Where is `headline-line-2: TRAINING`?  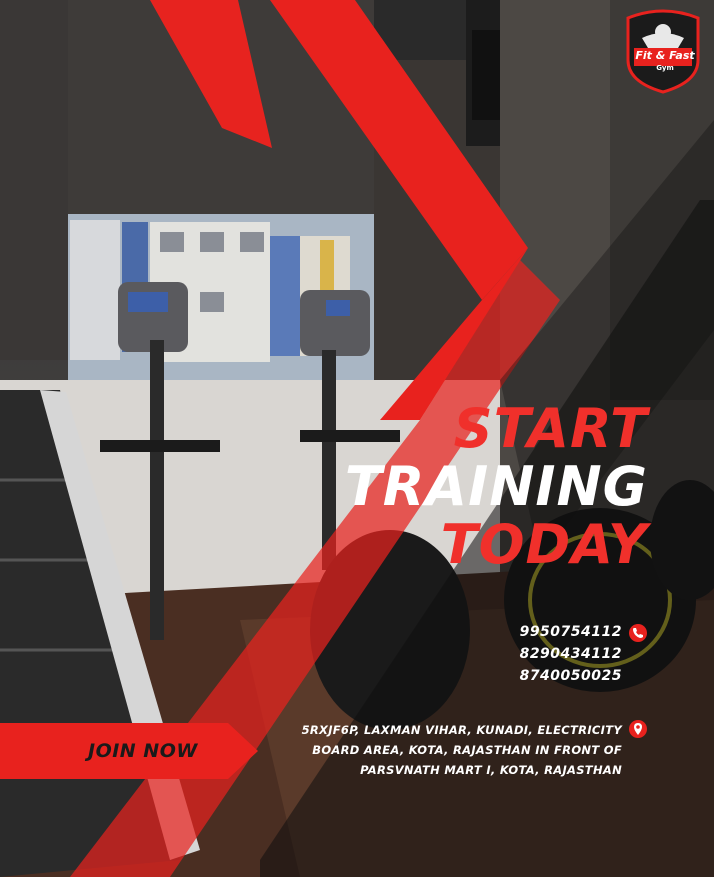
headline-line-2: TRAINING is located at coordinates (496, 486).